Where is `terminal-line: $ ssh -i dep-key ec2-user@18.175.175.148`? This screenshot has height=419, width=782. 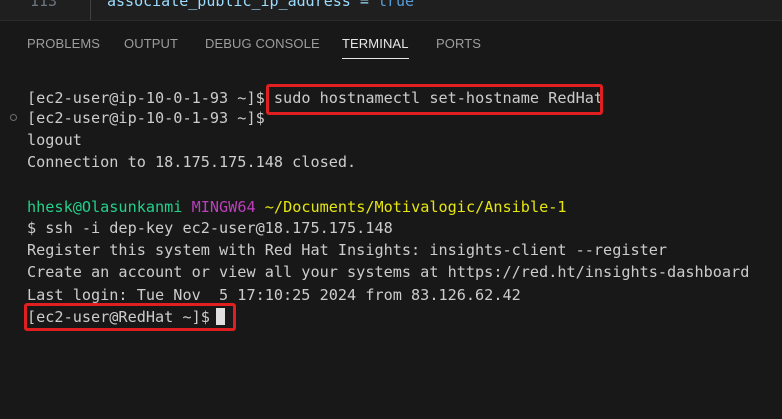
terminal-line: $ ssh -i dep-key ec2-user@18.175.175.148 is located at coordinates (210, 228).